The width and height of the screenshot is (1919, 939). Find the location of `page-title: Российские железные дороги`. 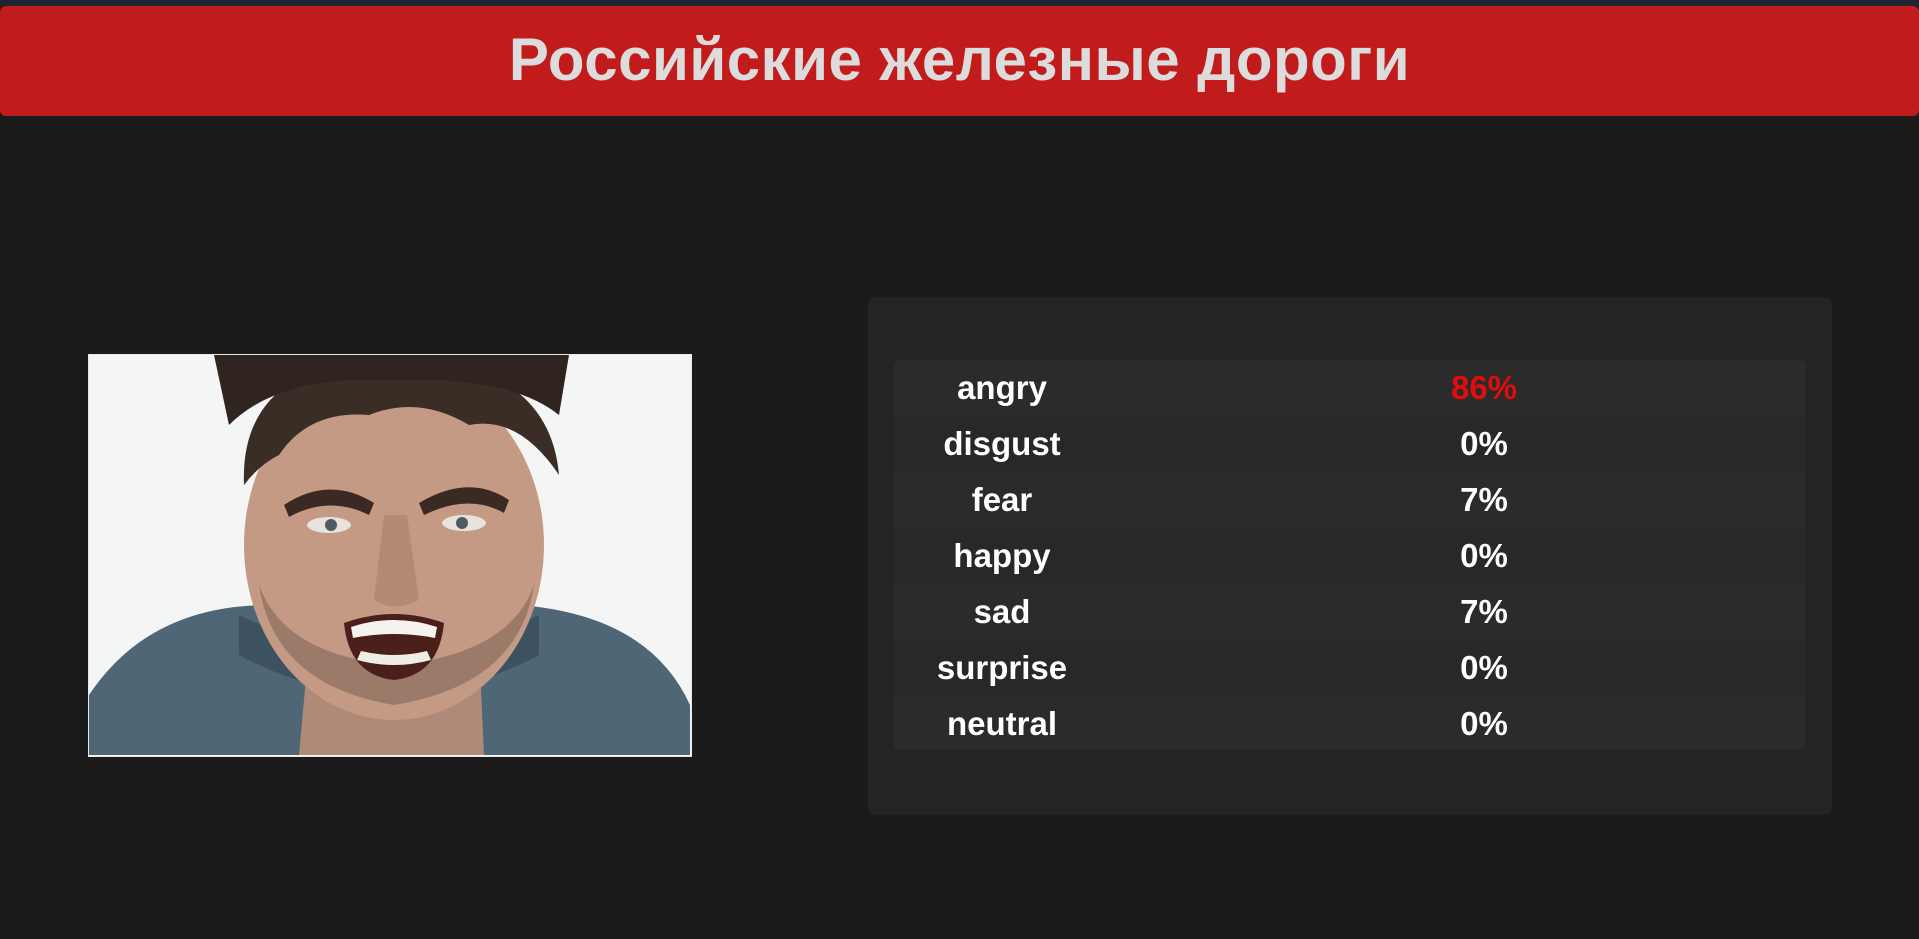

page-title: Российские железные дороги is located at coordinates (959, 59).